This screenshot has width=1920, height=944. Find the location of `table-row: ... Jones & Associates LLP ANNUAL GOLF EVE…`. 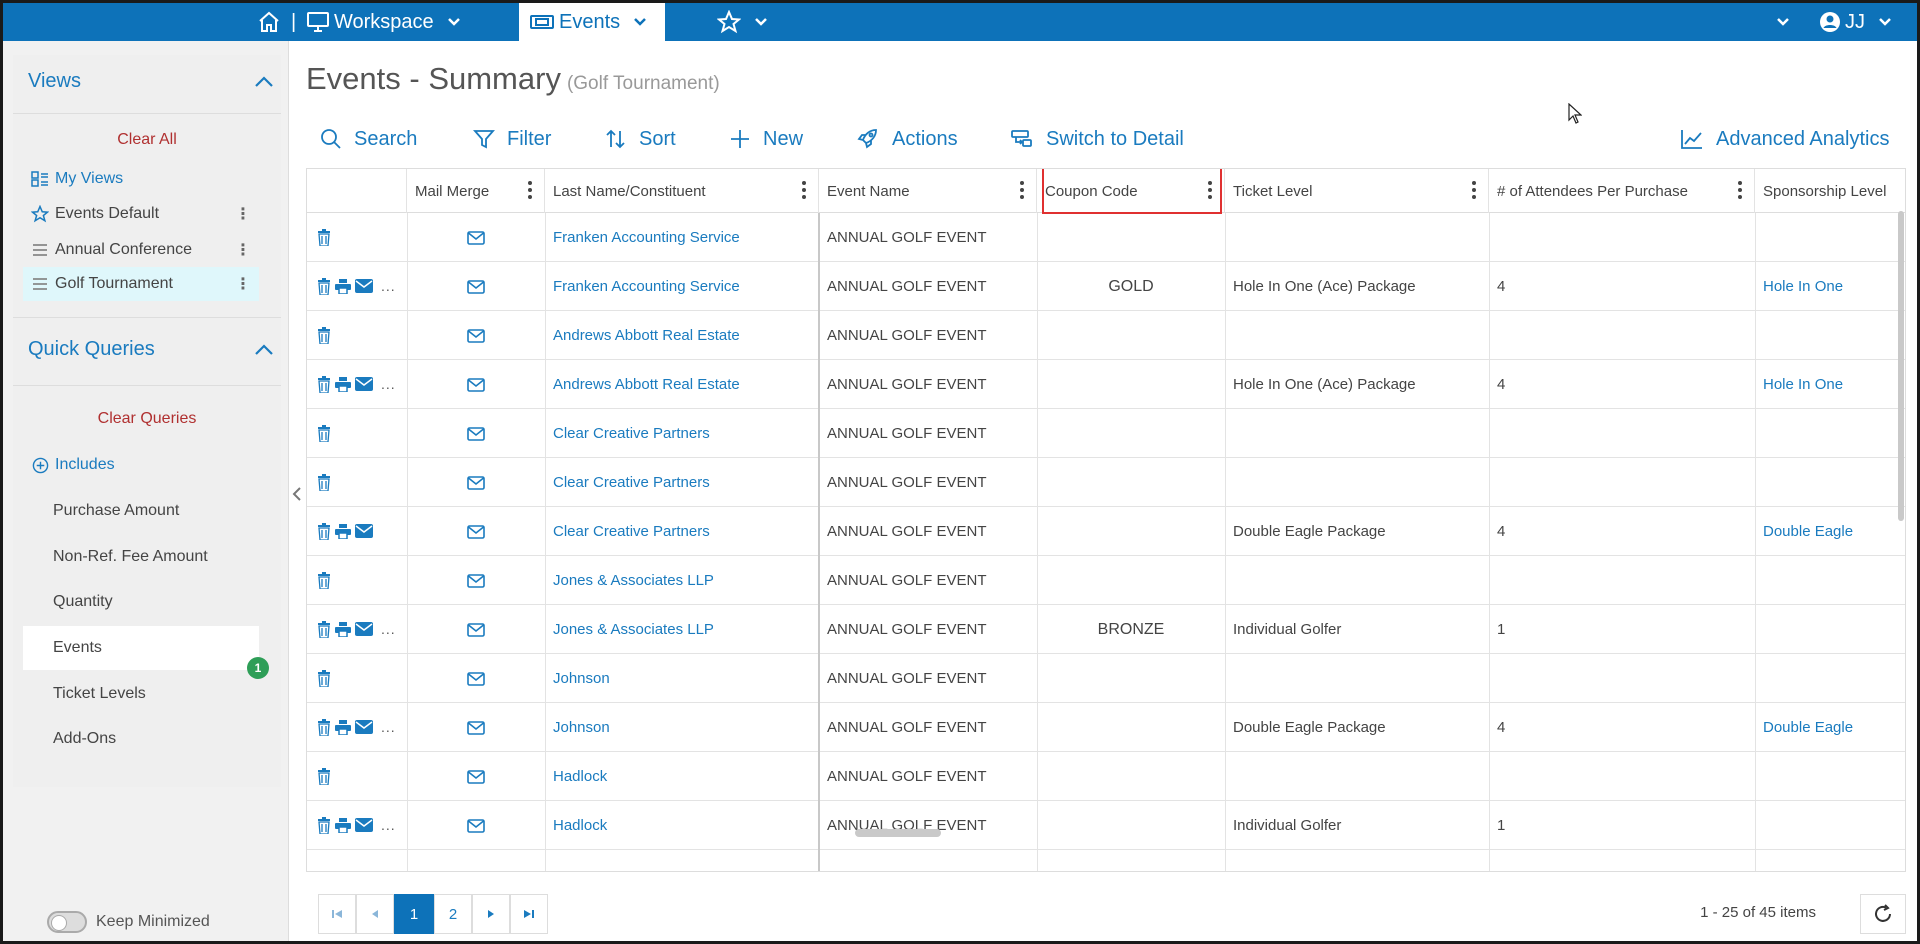

table-row: ... Jones & Associates LLP ANNUAL GOLF EVE… is located at coordinates (1106, 629).